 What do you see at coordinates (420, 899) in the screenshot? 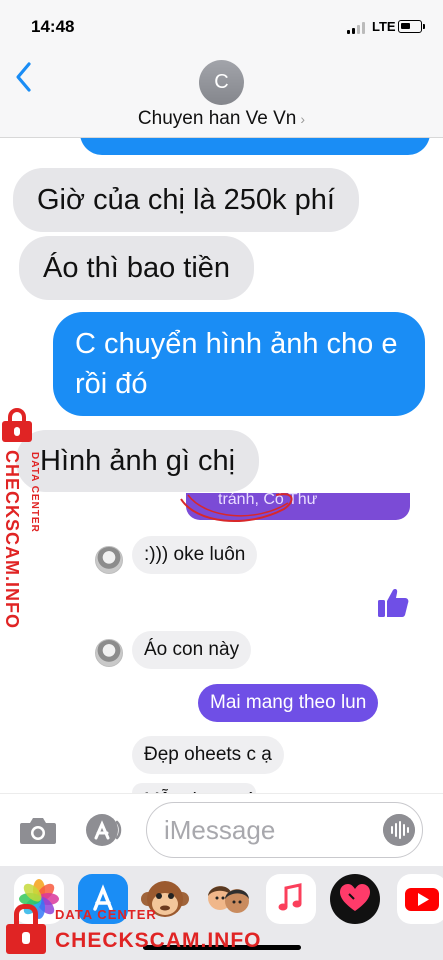
I see `youtube-app-icon` at bounding box center [420, 899].